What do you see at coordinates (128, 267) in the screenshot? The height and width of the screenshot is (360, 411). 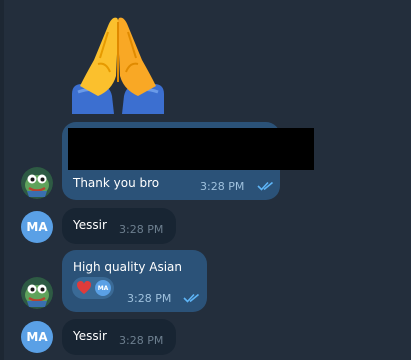 I see `message-text: High quality Asian` at bounding box center [128, 267].